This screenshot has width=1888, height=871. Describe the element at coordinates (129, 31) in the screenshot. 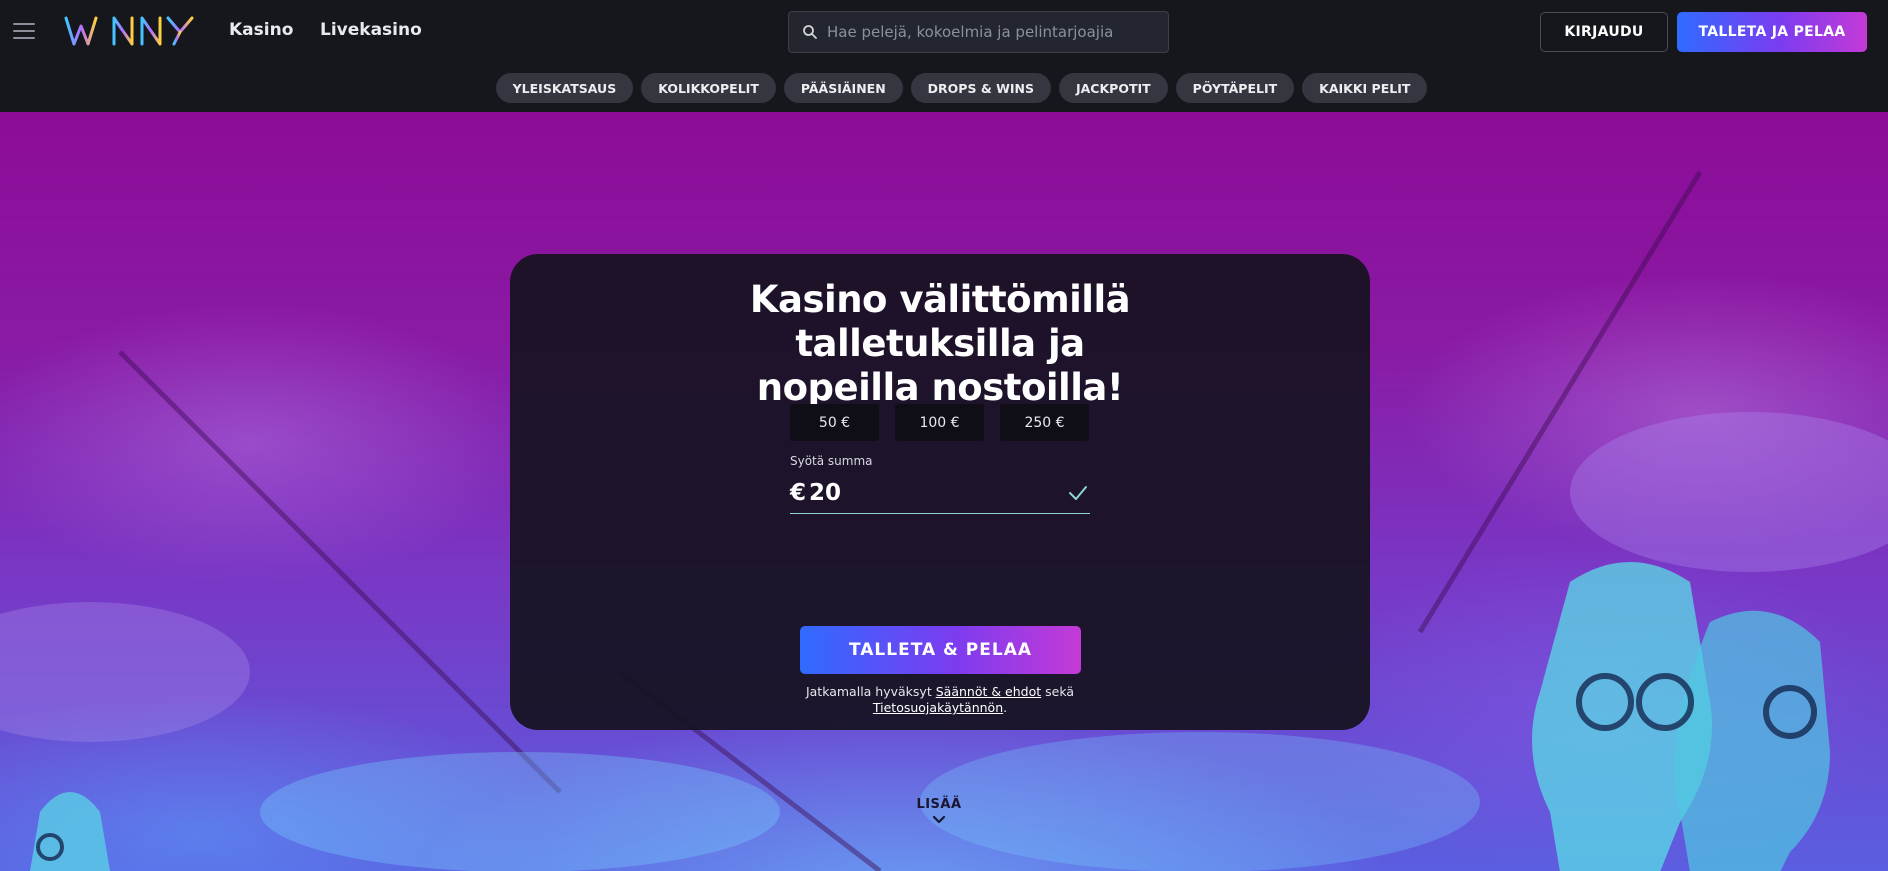

I see `winny-logo-mark` at that location.